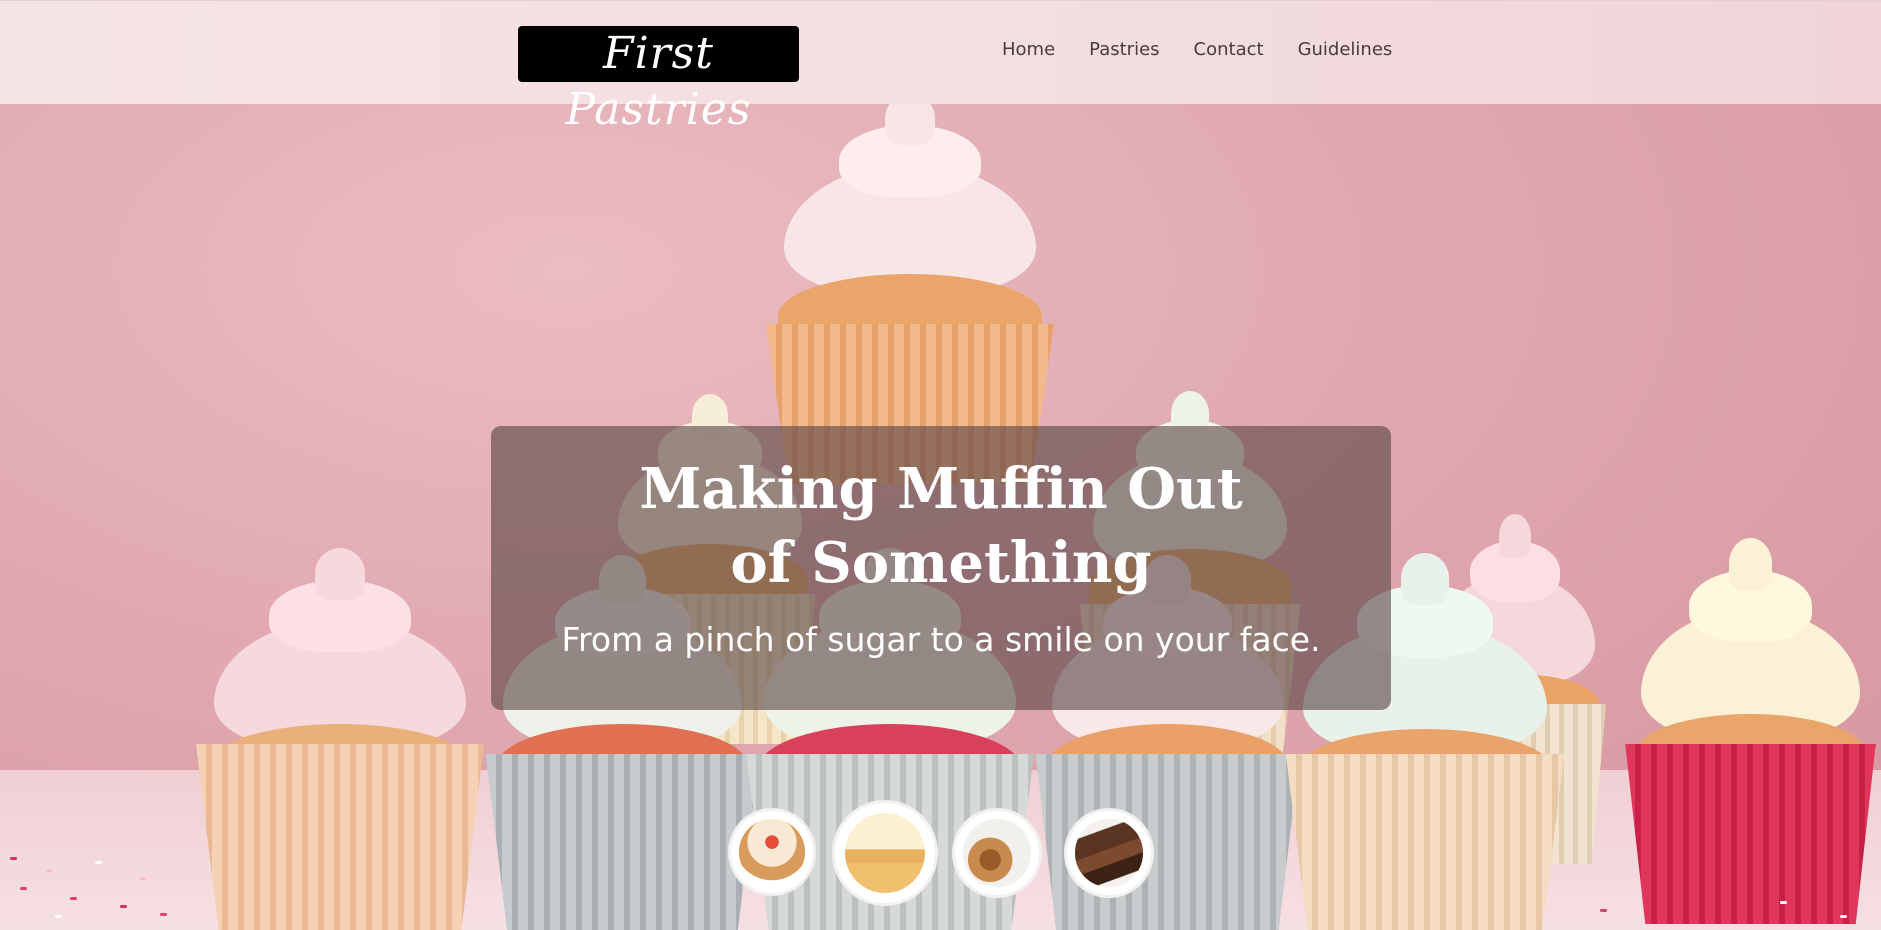  What do you see at coordinates (941, 526) in the screenshot?
I see `hero-title: Making Muffin Out of Something` at bounding box center [941, 526].